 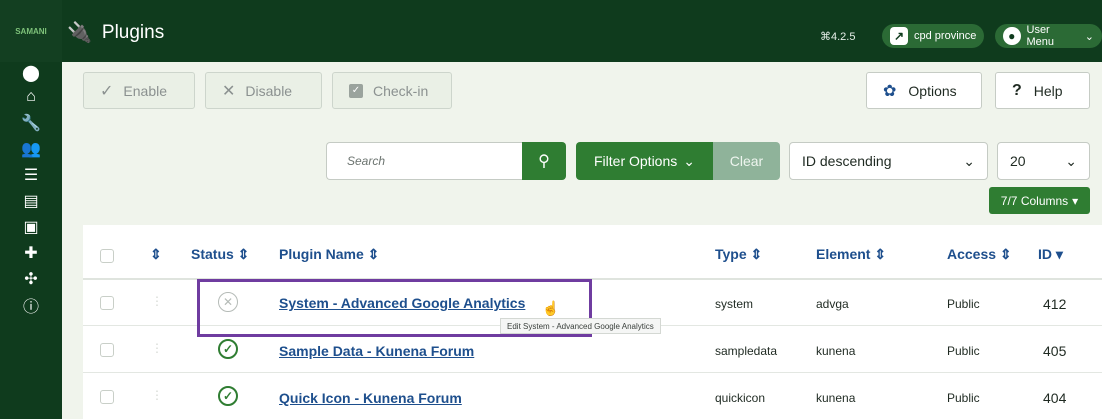 I want to click on page-title-area: 🔌 Plugins, so click(x=115, y=33).